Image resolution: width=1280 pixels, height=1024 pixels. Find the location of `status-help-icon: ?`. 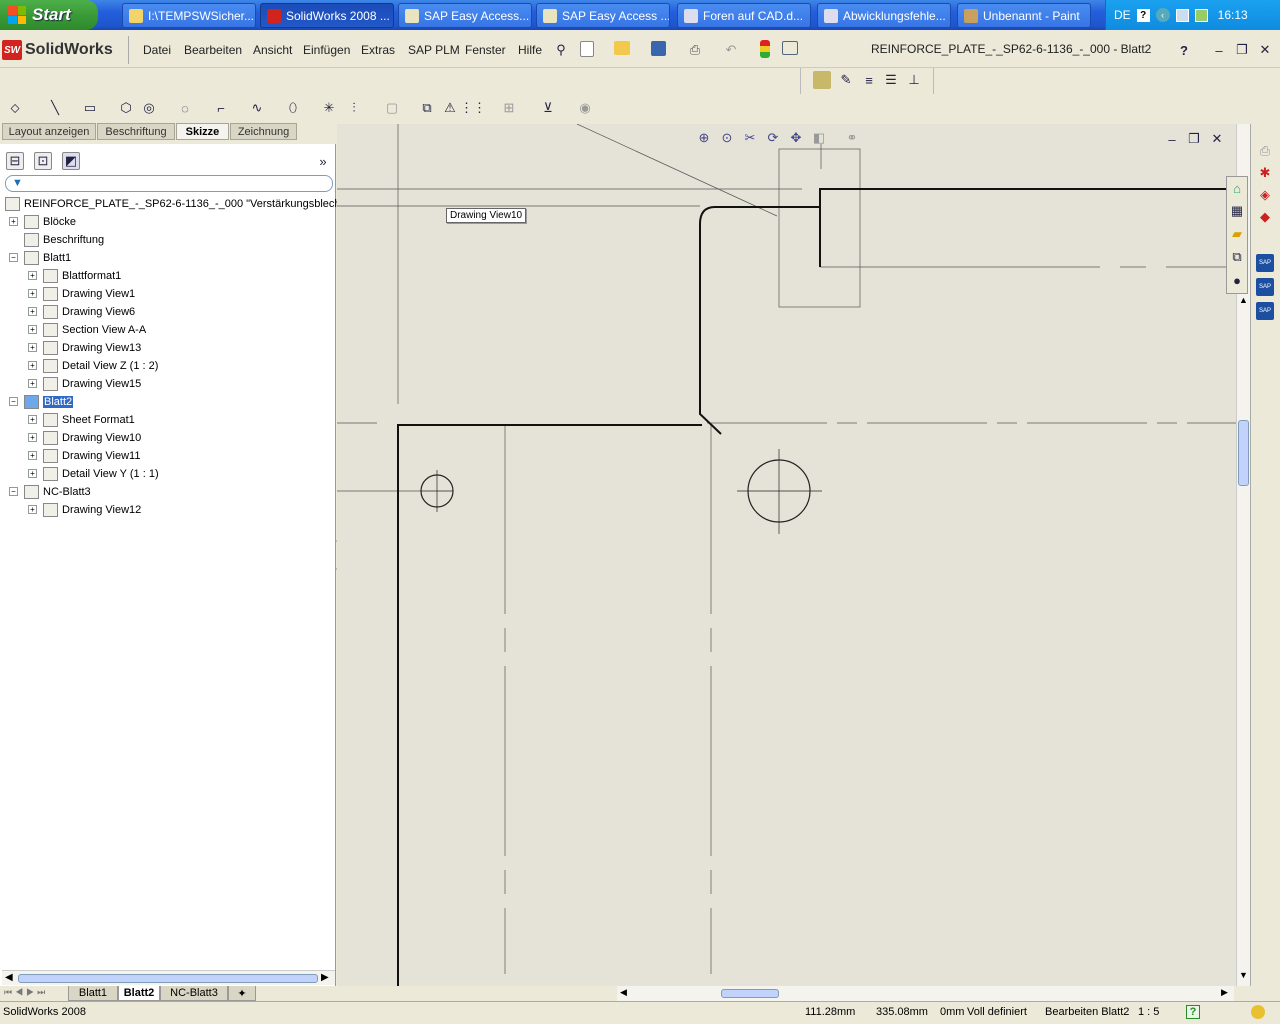

status-help-icon: ? is located at coordinates (1193, 1012).